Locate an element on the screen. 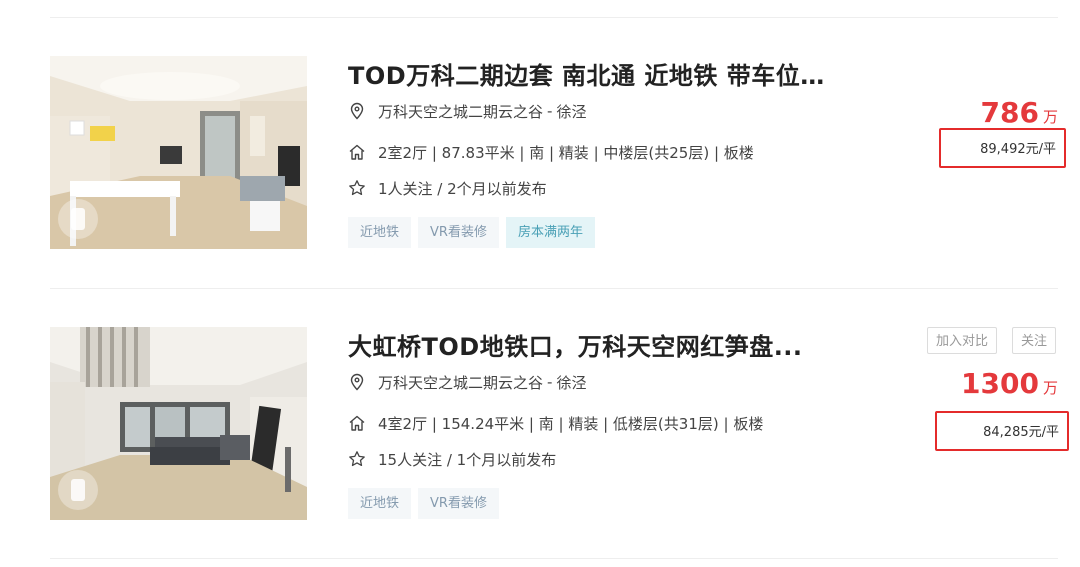 The height and width of the screenshot is (567, 1080). follow-row: 1人关注 / 2个月以前发布 is located at coordinates (447, 188).